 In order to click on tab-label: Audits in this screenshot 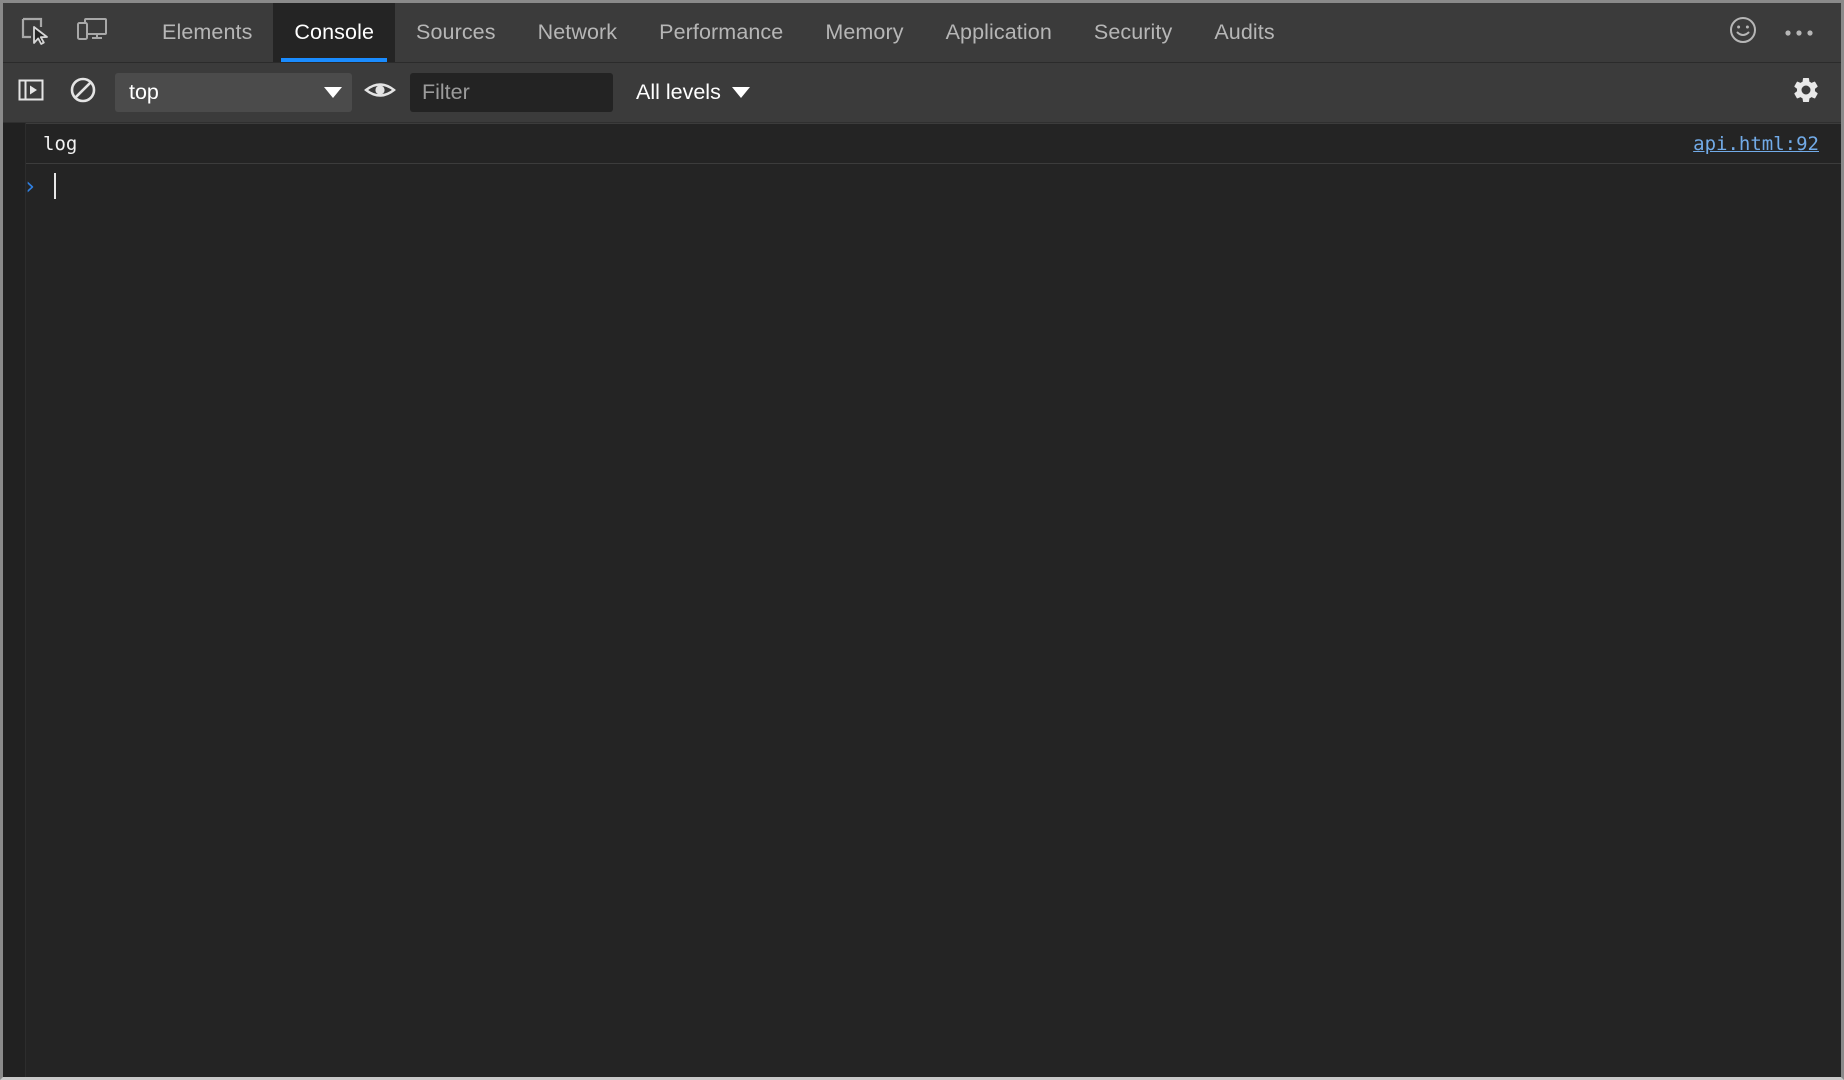, I will do `click(1244, 32)`.